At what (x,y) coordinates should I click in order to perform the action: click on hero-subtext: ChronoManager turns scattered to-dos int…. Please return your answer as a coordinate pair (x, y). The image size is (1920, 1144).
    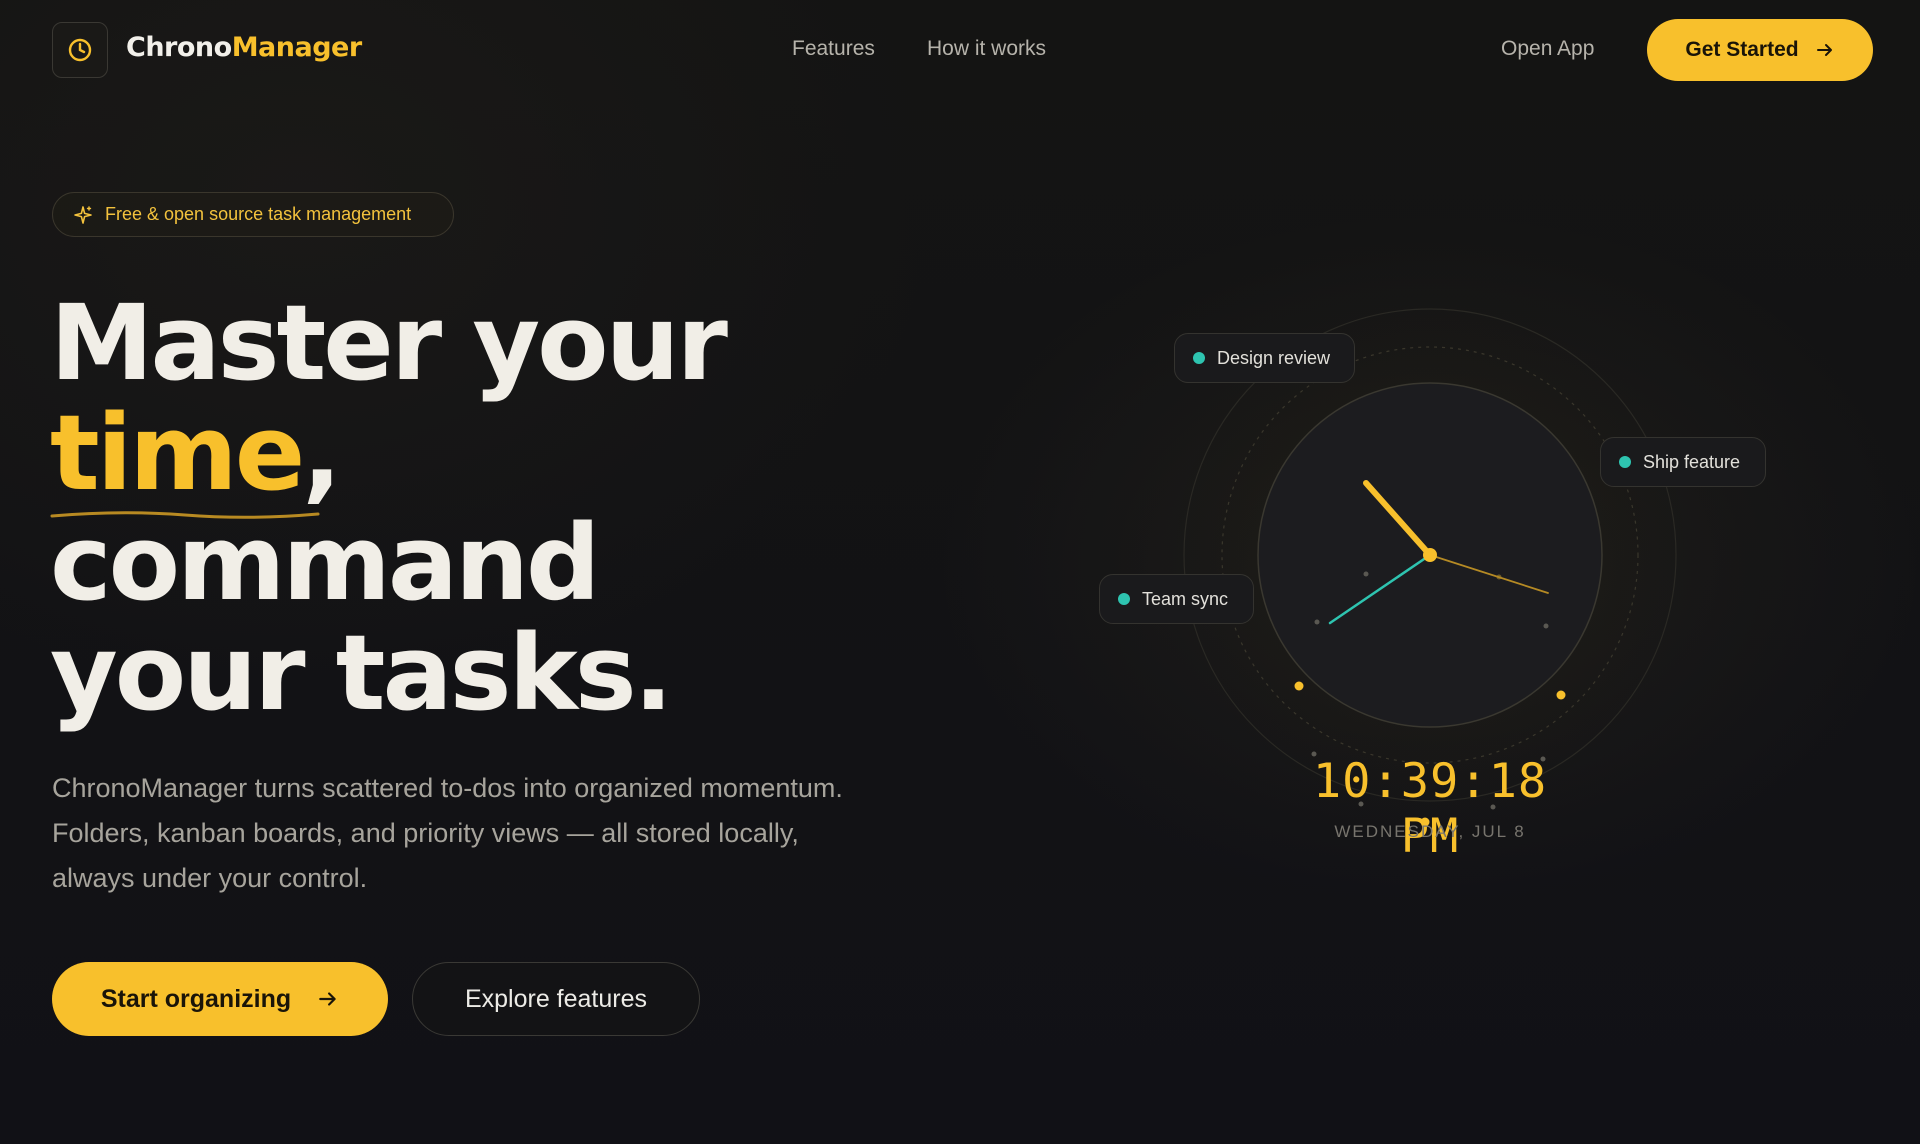
    Looking at the image, I should click on (447, 833).